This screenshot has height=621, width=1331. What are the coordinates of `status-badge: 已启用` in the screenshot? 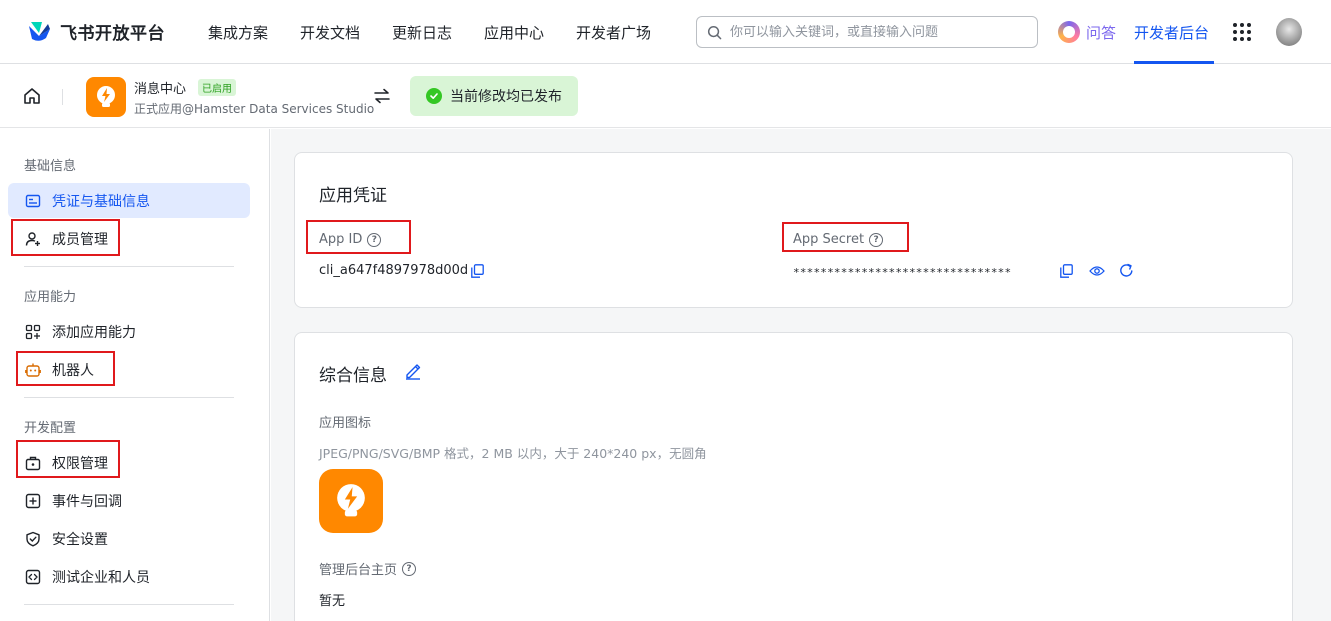 It's located at (217, 87).